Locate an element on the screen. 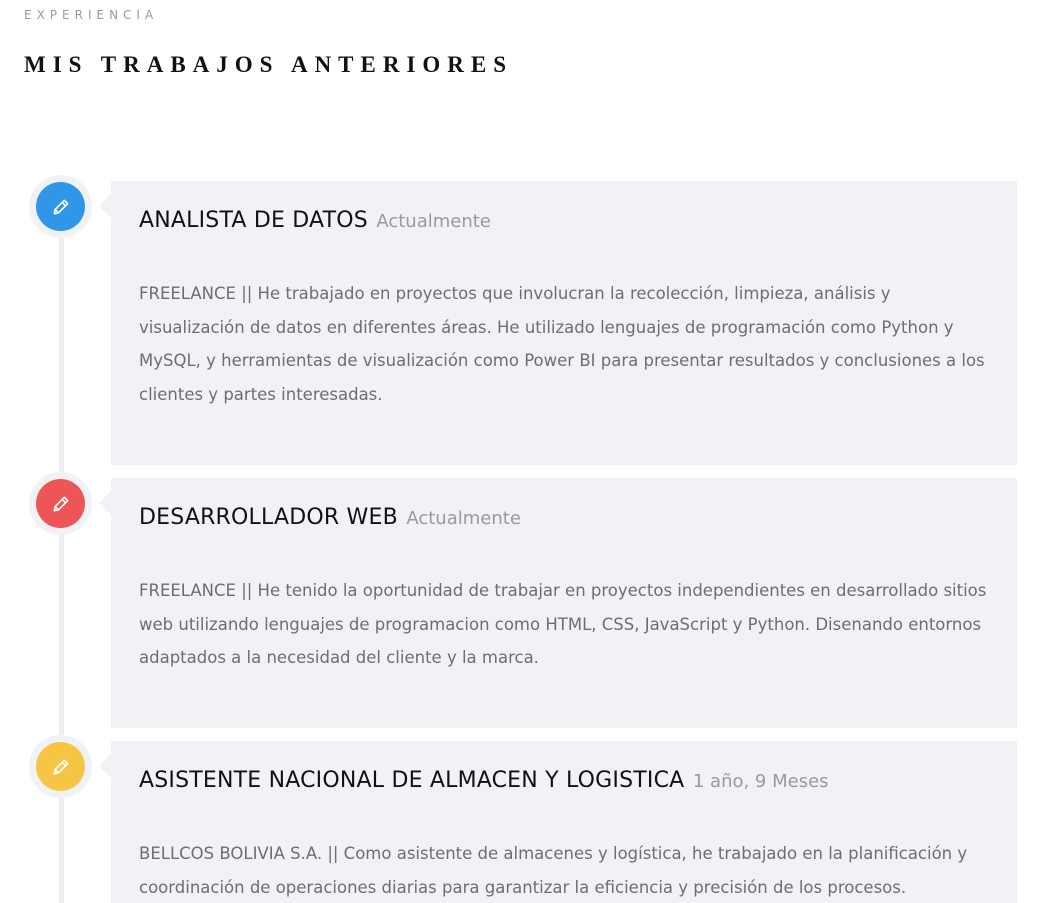  job-title: DESARROLLADOR WEB is located at coordinates (268, 517).